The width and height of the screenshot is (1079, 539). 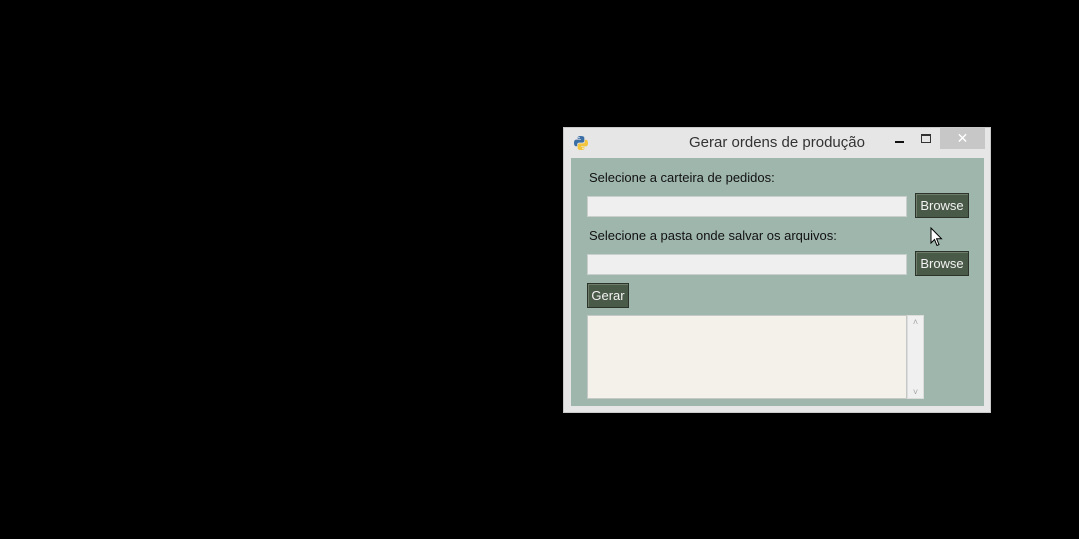 What do you see at coordinates (915, 392) in the screenshot?
I see `scroll-down-arrow-icon: ˅` at bounding box center [915, 392].